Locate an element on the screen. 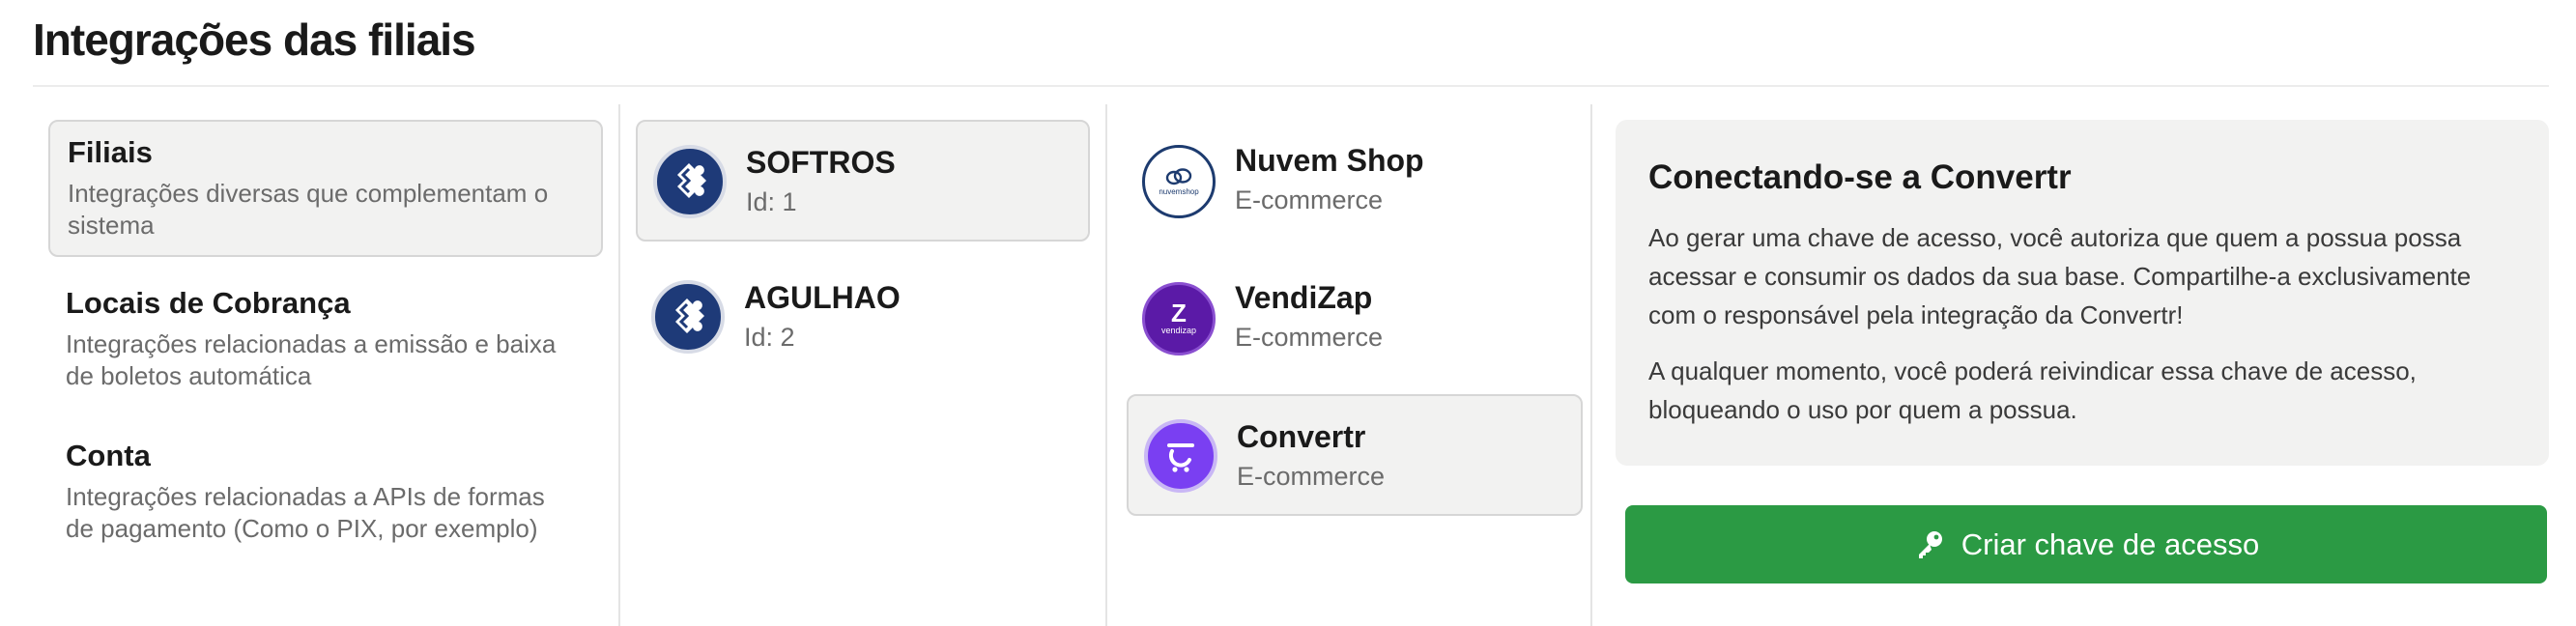 The width and height of the screenshot is (2576, 626). branch-id: Id: 2 is located at coordinates (770, 337).